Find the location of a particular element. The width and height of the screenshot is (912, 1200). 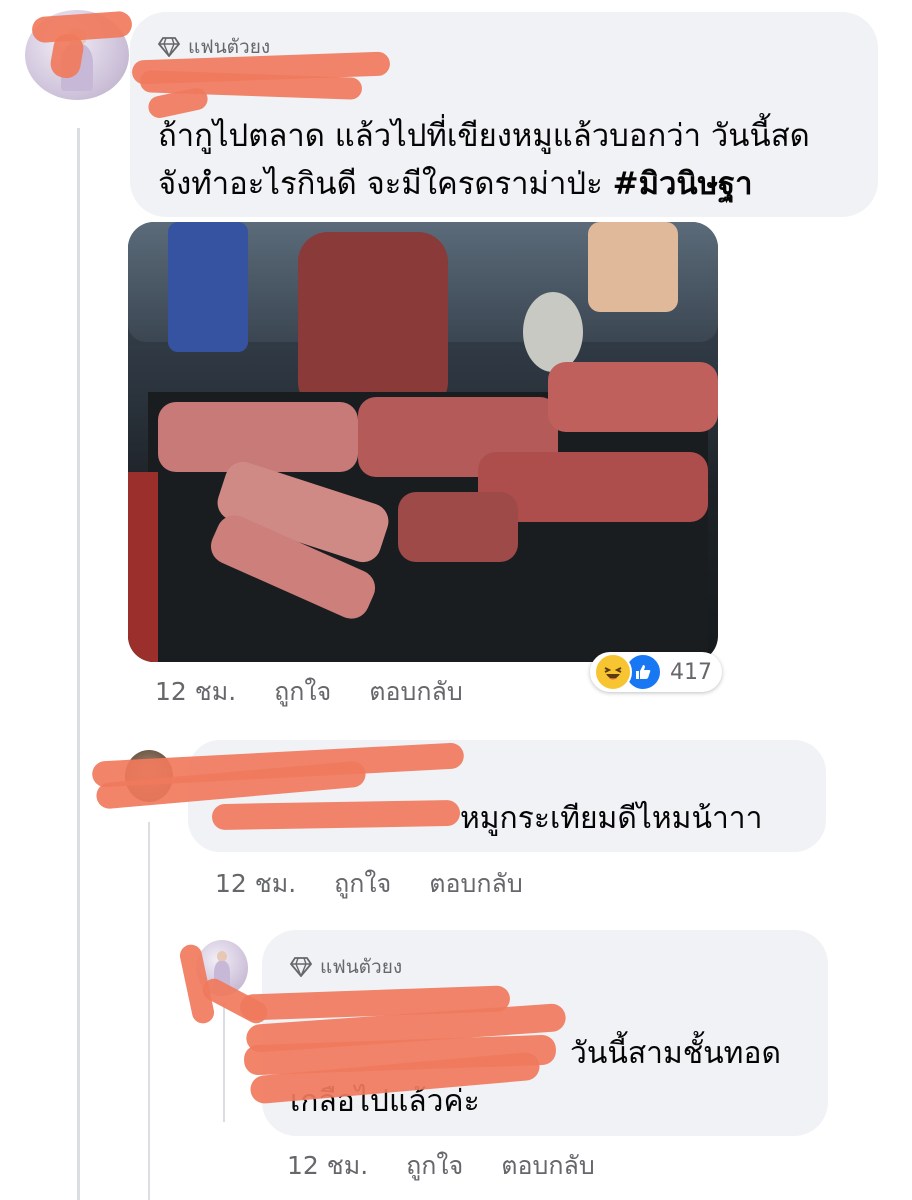

badge-label: แฟนตัวยง is located at coordinates (361, 967).